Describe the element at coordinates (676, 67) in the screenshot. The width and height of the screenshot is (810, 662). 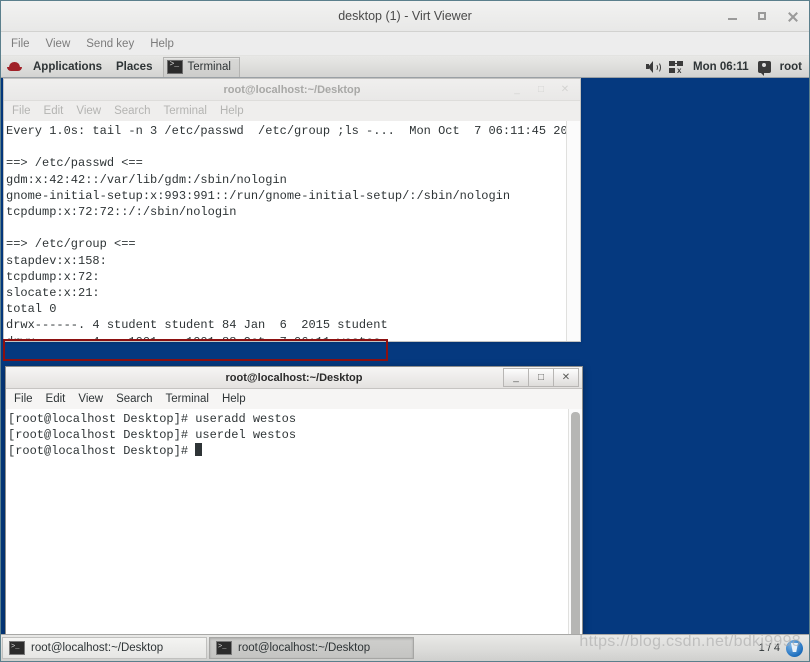
I see `network-disconnected-icon: x` at that location.